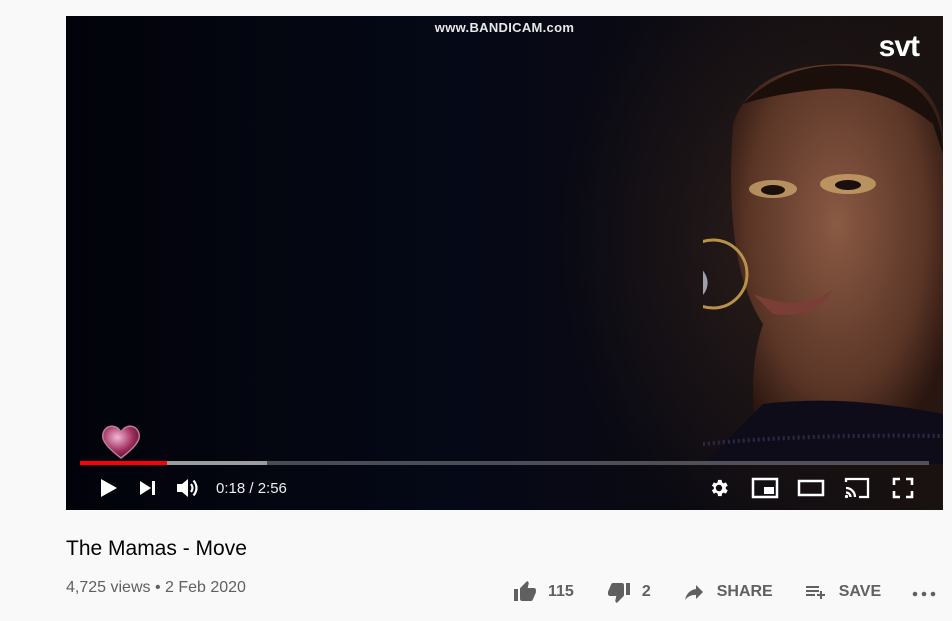  Describe the element at coordinates (744, 591) in the screenshot. I see `share-label: SHARE` at that location.